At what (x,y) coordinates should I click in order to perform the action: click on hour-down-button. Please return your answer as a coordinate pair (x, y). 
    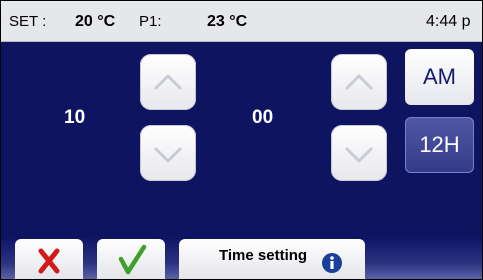
    Looking at the image, I should click on (168, 153).